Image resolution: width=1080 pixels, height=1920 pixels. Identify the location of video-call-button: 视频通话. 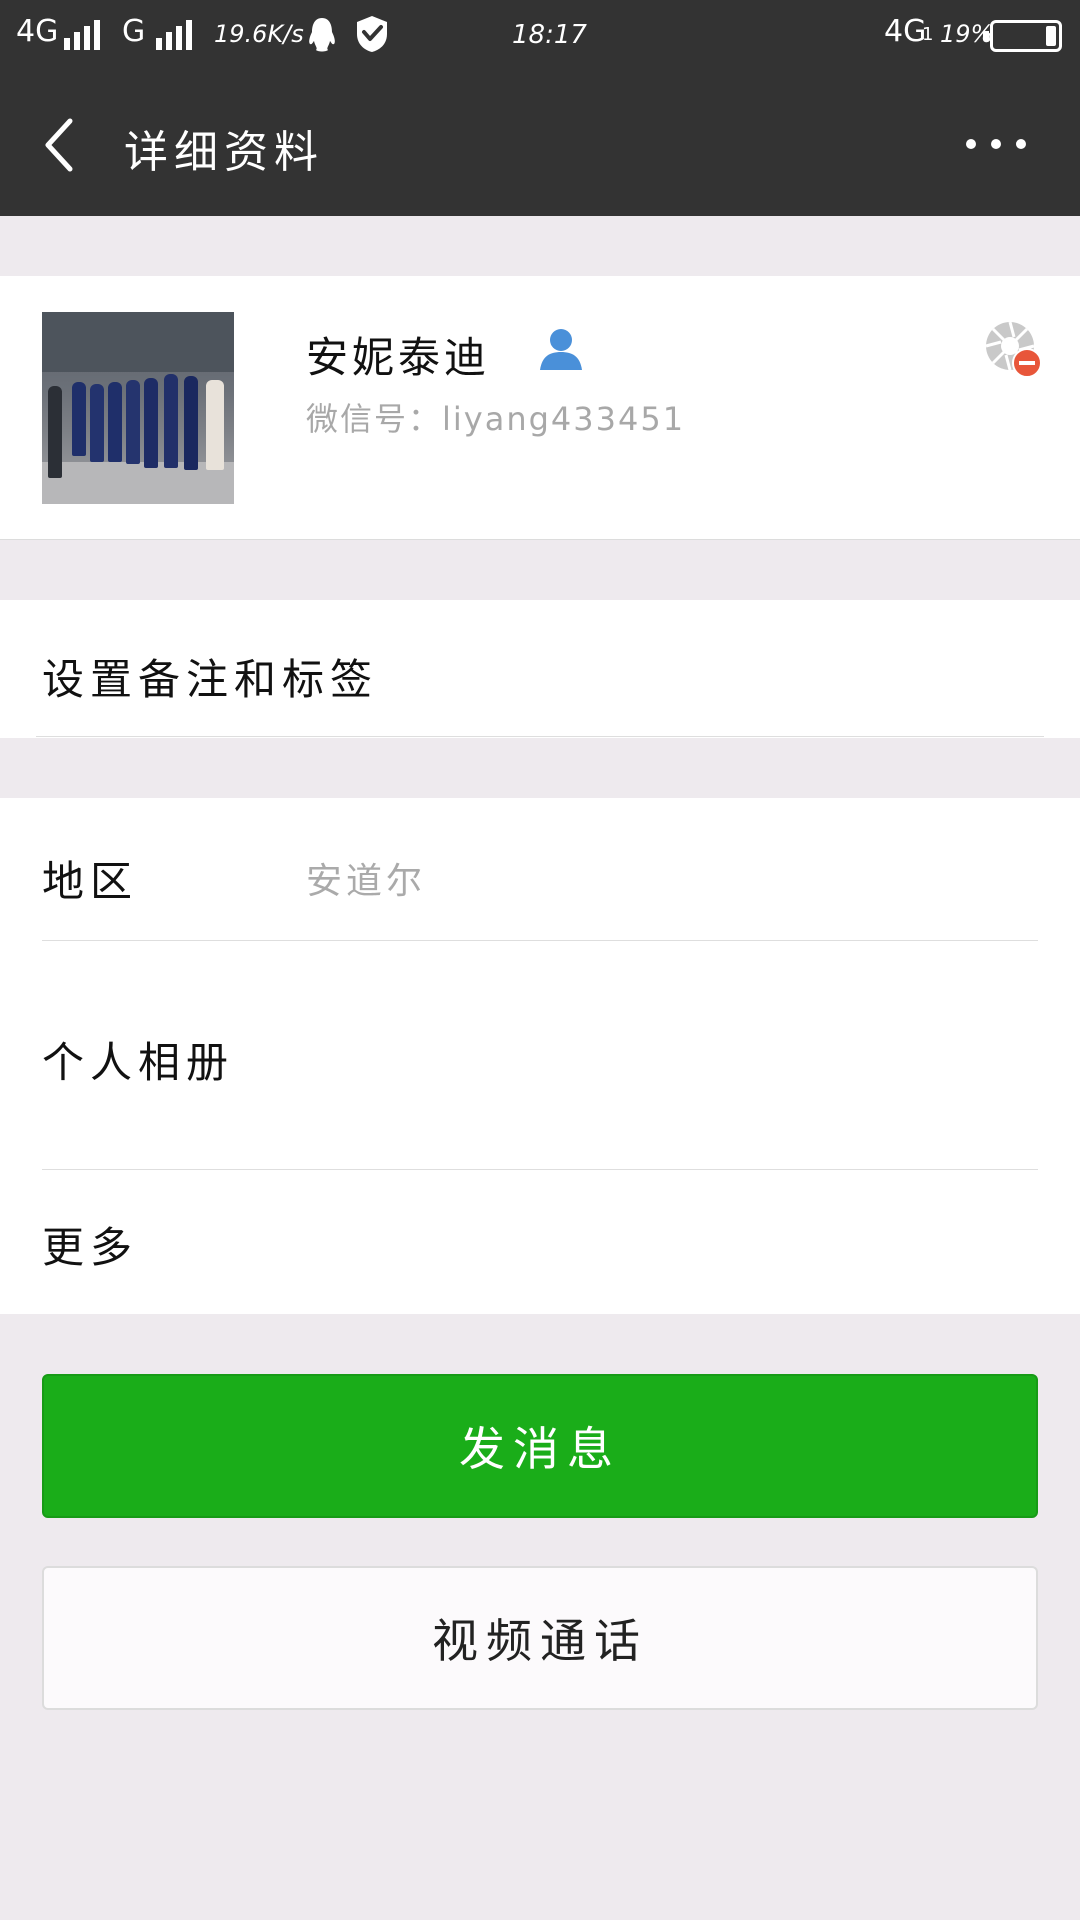
(540, 1638).